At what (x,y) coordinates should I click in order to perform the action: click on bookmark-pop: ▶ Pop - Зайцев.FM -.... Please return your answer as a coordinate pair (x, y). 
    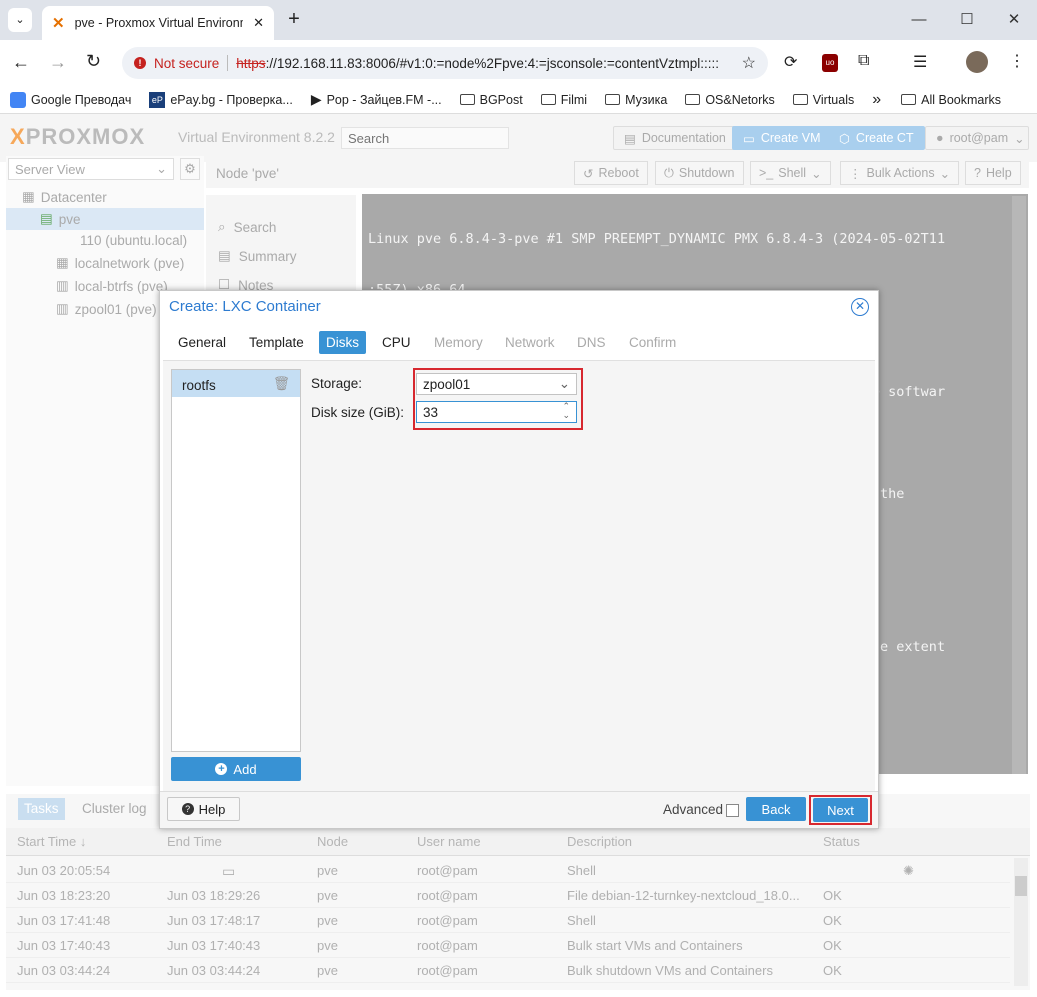
    Looking at the image, I should click on (376, 99).